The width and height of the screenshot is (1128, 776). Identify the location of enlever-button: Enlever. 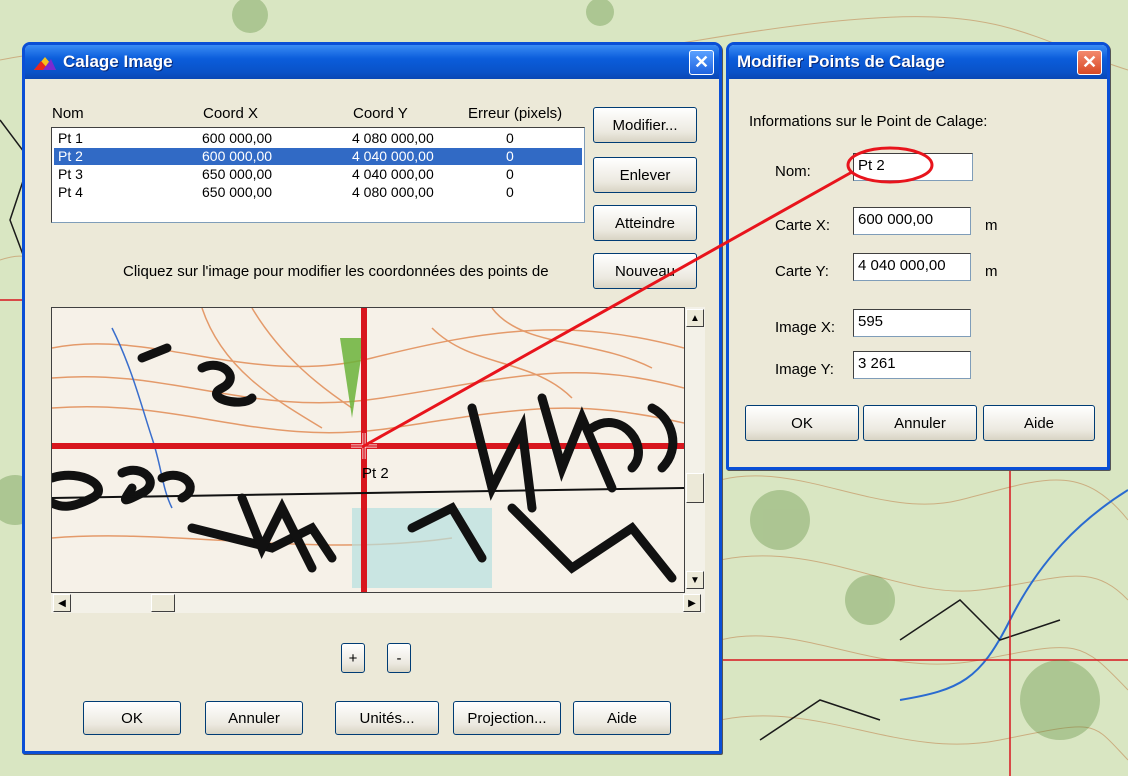
(645, 175).